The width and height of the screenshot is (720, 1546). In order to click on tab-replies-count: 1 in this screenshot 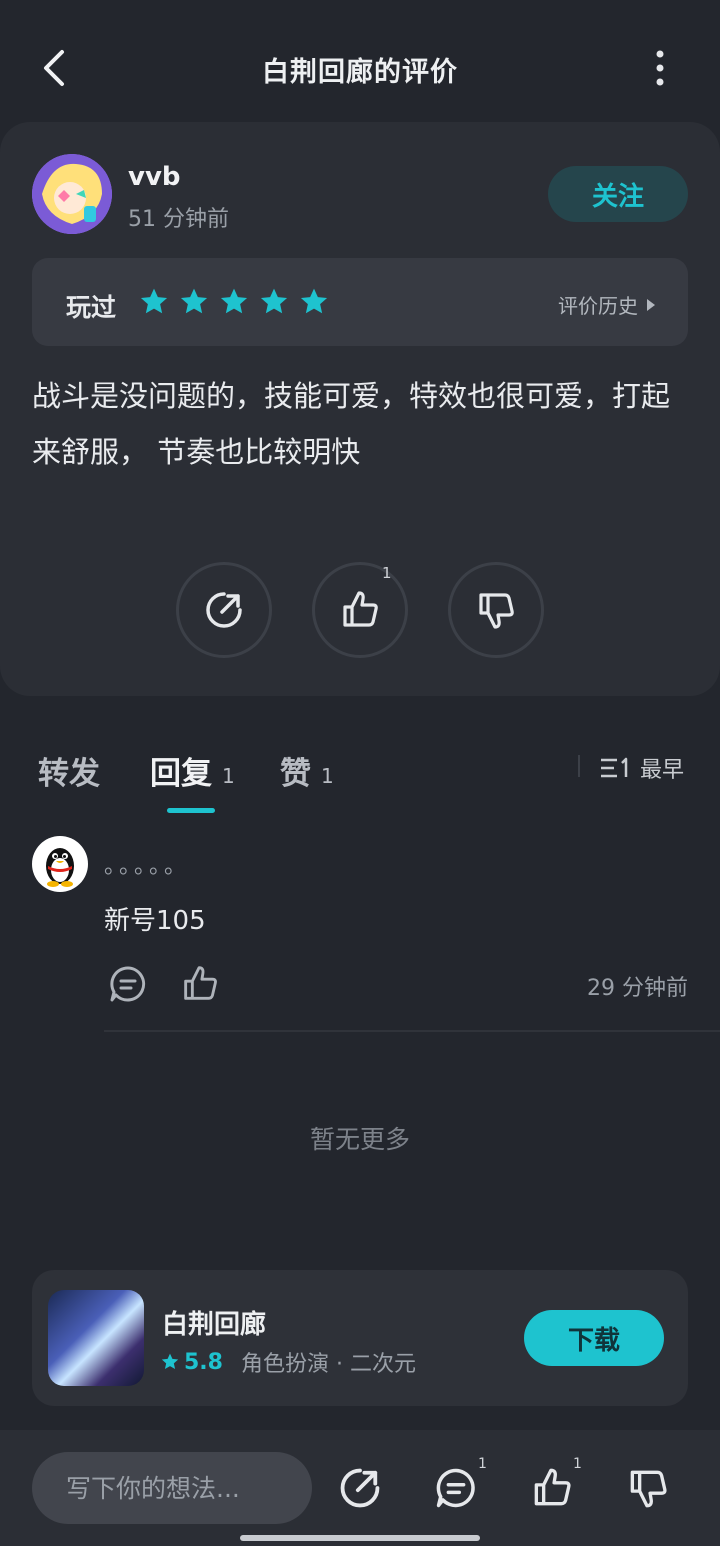, I will do `click(228, 775)`.